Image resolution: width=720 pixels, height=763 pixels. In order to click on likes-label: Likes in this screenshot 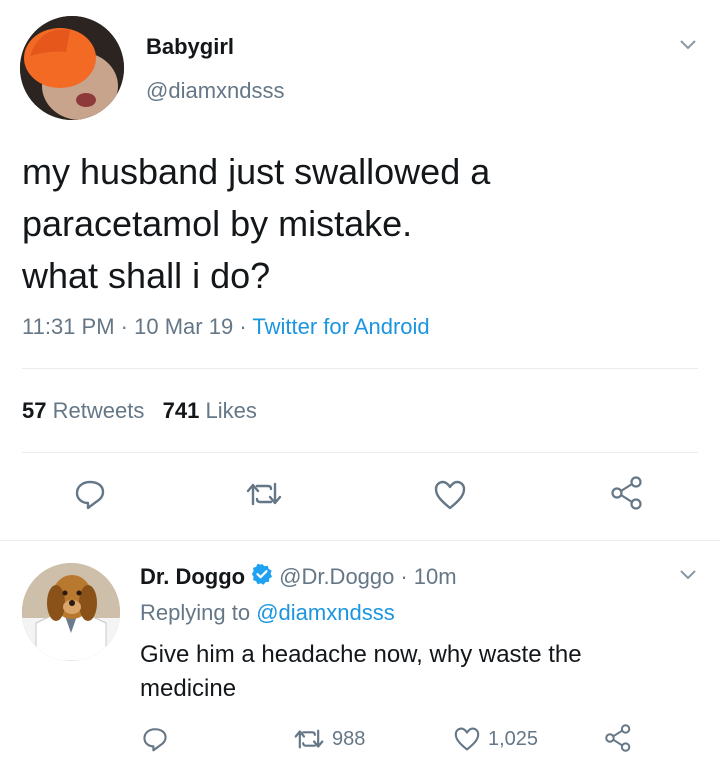, I will do `click(231, 410)`.